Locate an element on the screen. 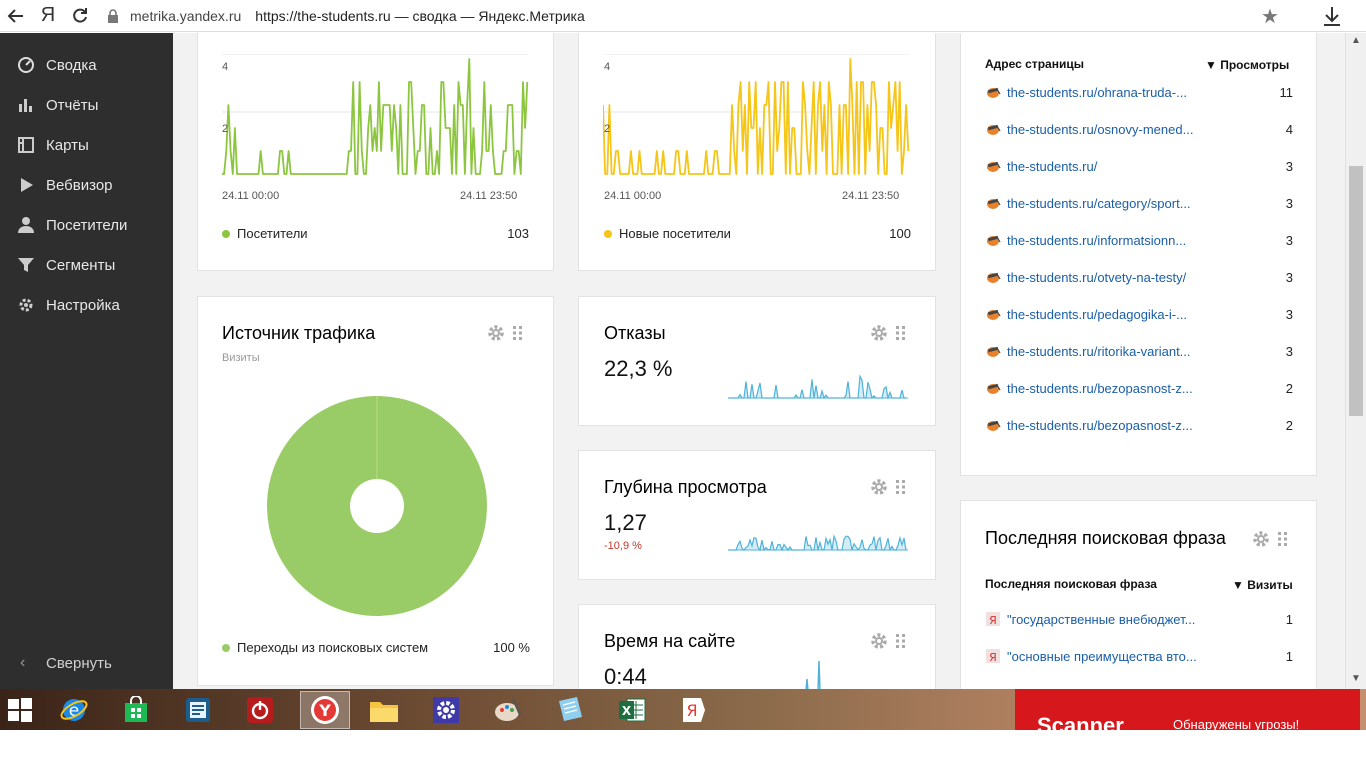 This screenshot has height=768, width=1366. page-scrollbar: ▲ ▼ is located at coordinates (1355, 361).